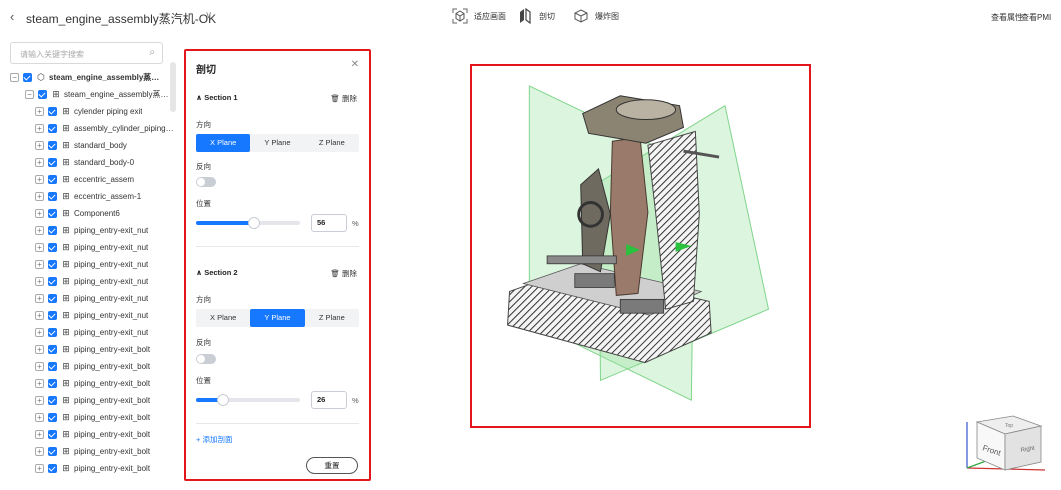 The image size is (1061, 490). What do you see at coordinates (217, 272) in the screenshot?
I see `section-2-header: ∧ Section 2` at bounding box center [217, 272].